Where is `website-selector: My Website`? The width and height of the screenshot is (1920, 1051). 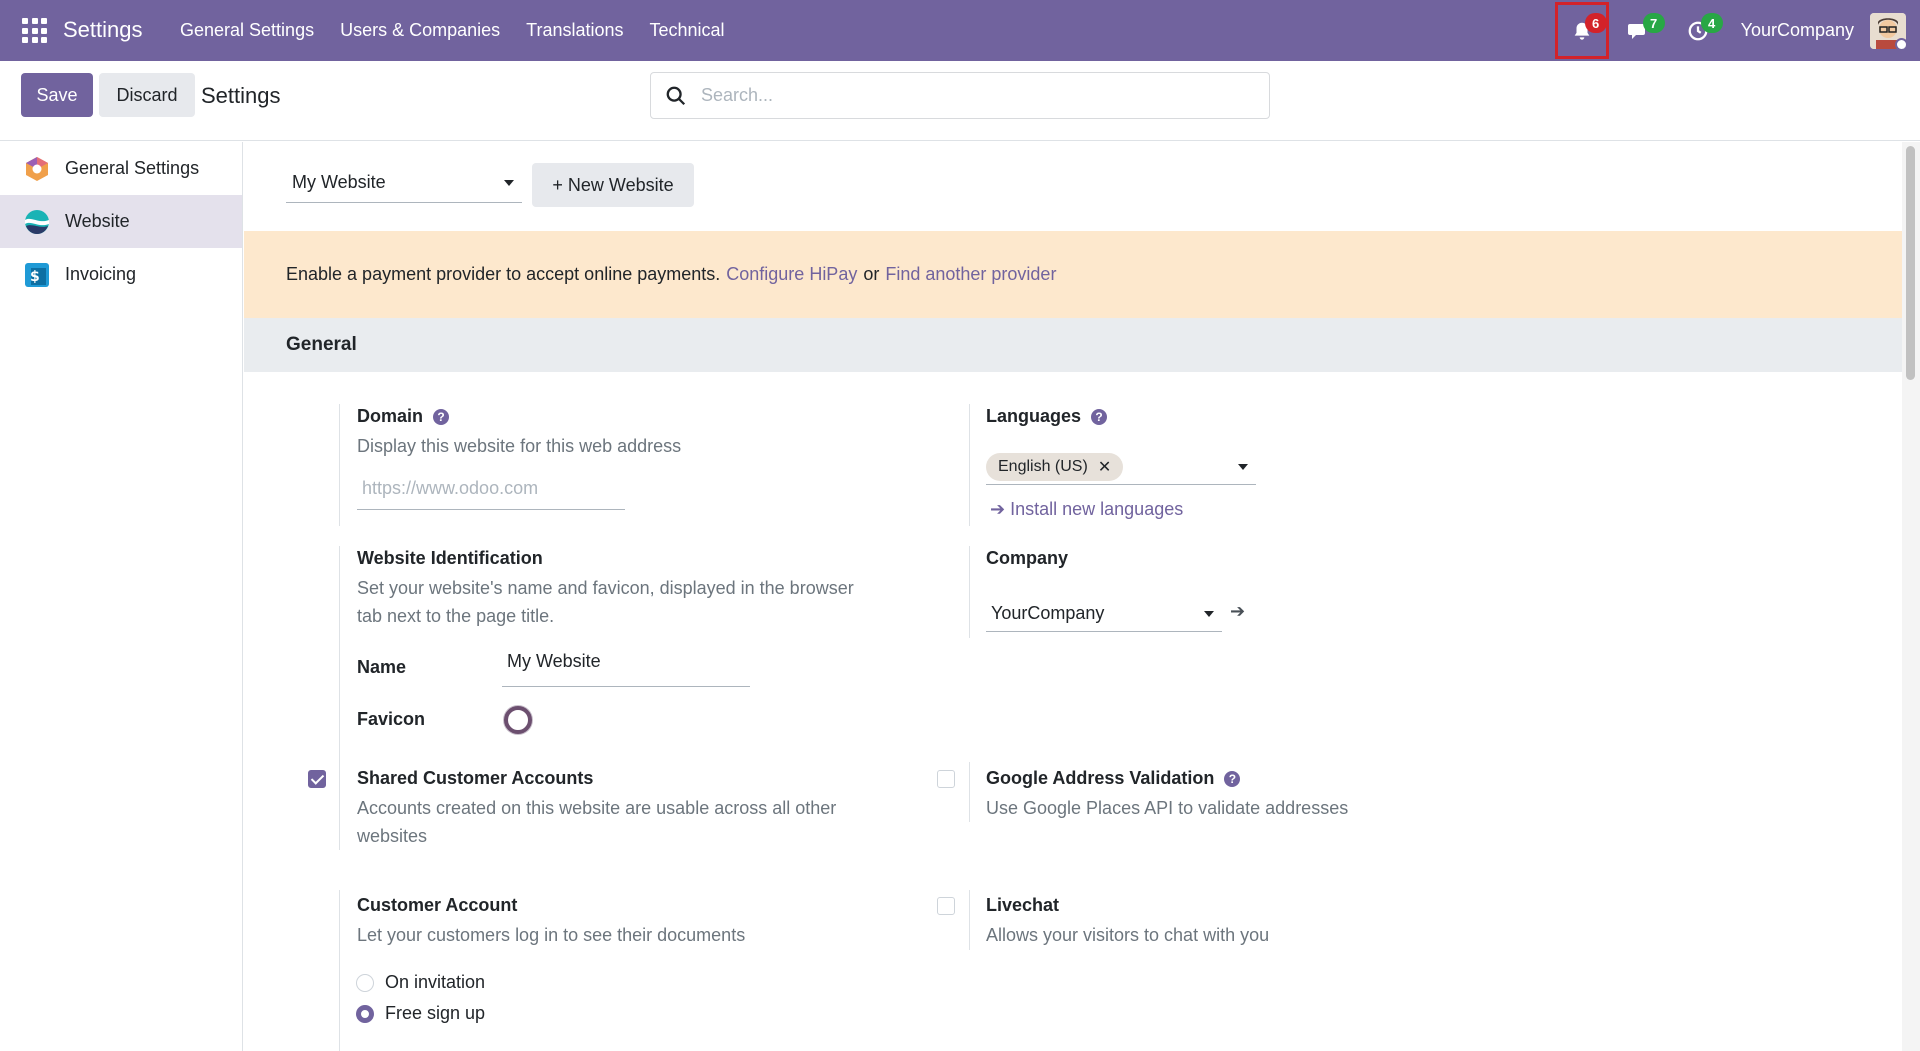 website-selector: My Website is located at coordinates (404, 183).